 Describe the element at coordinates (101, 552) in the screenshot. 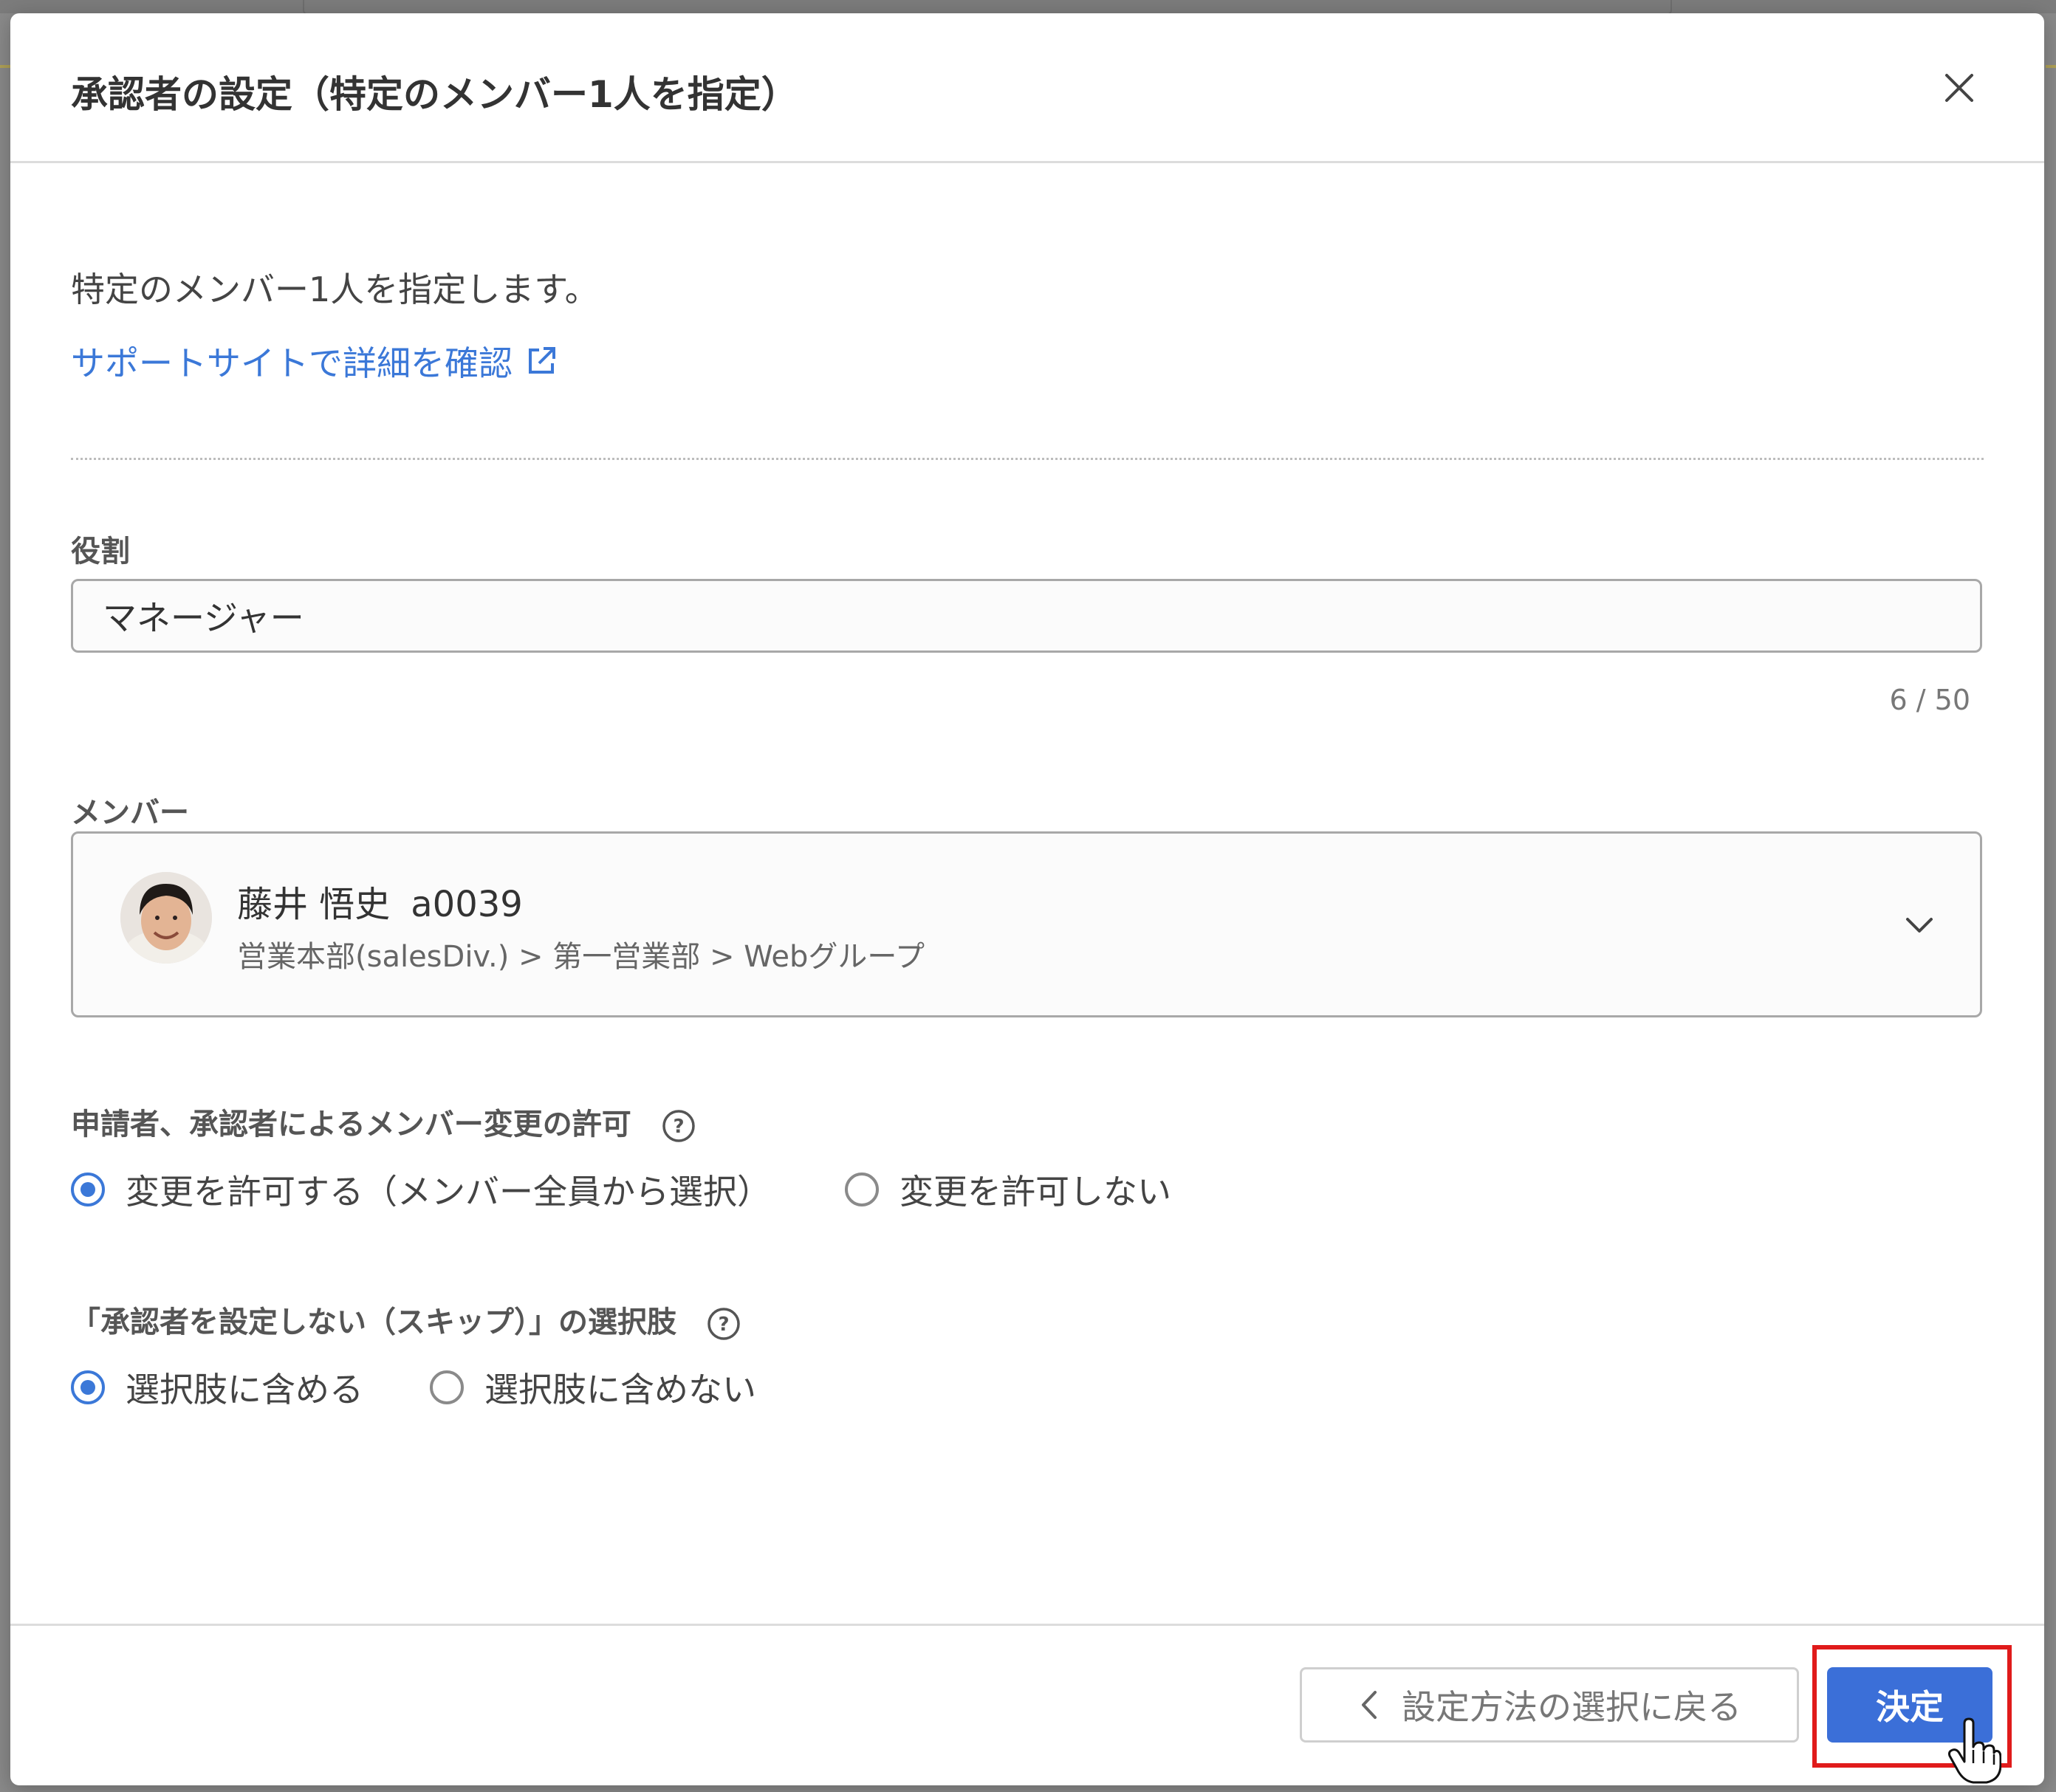

I see `role-label: 役割` at that location.